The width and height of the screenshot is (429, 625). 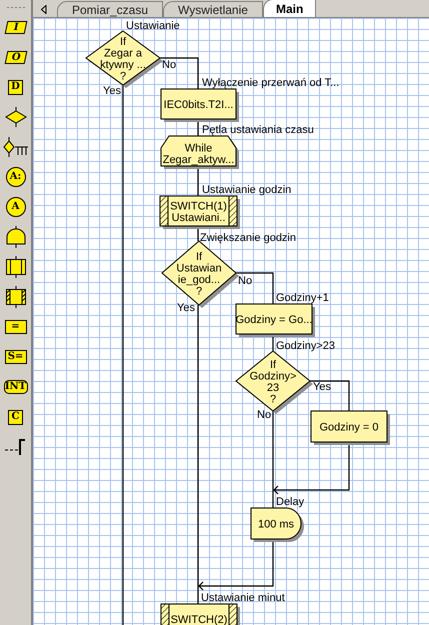 I want to click on grip-icon, so click(x=16, y=7).